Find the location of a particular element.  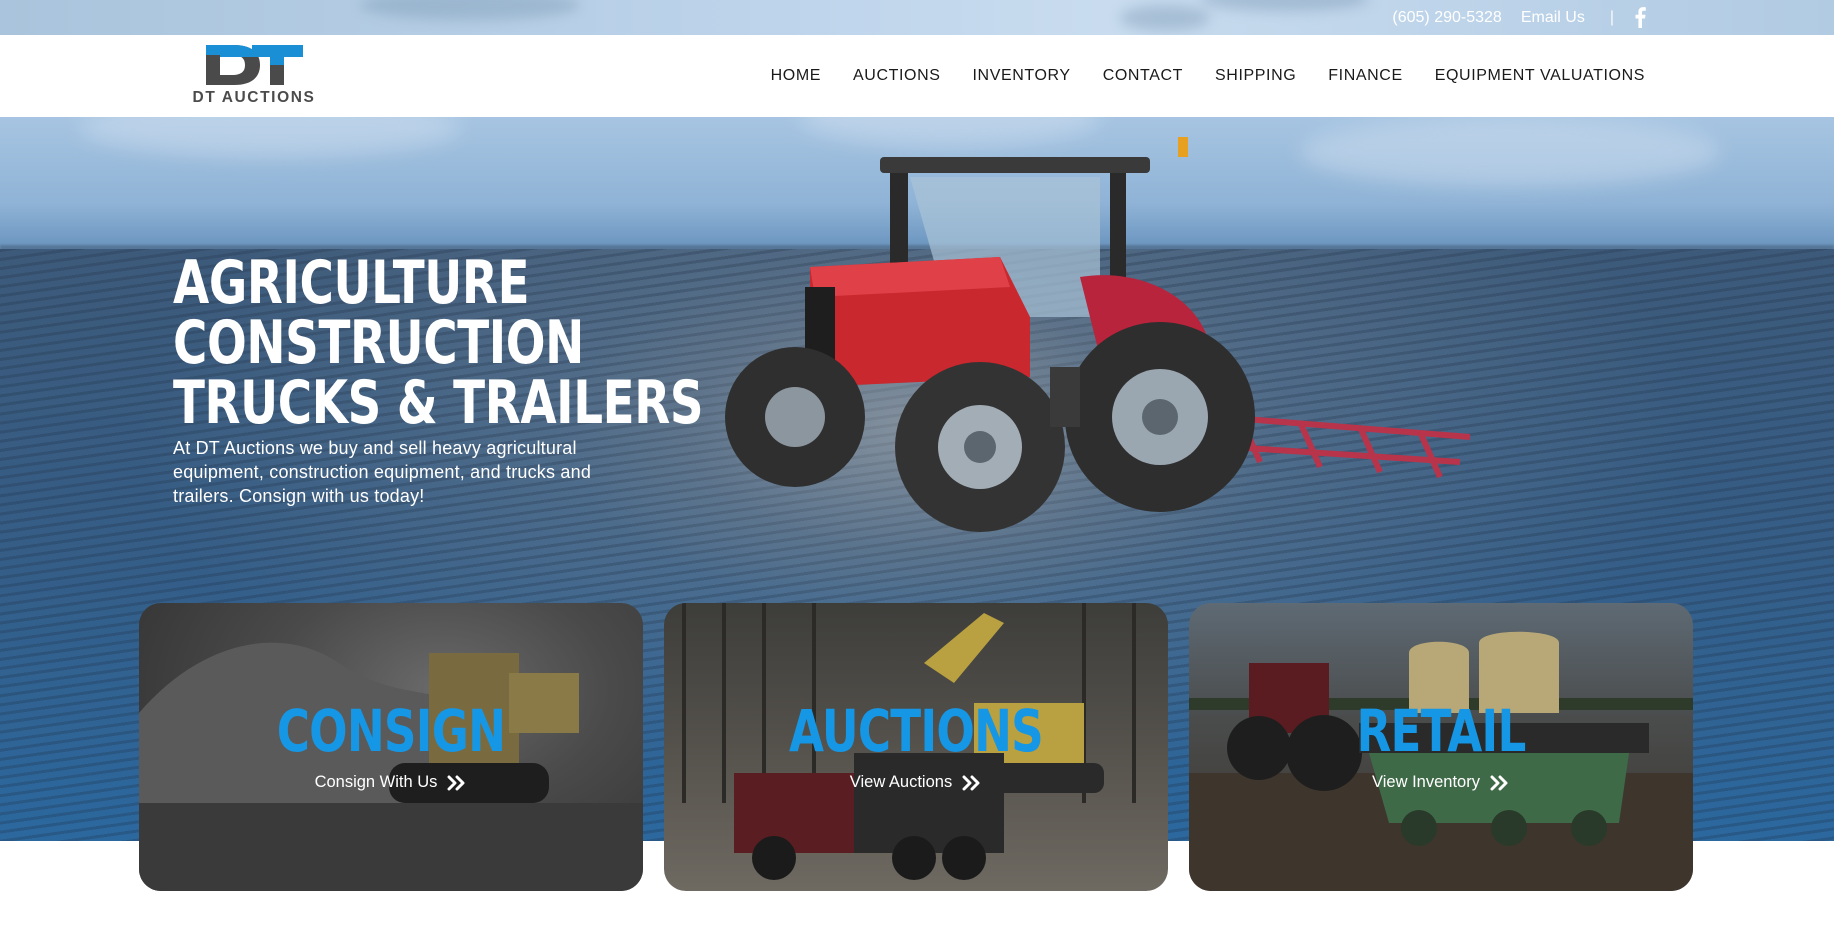

consign-with-us-link: Consign With Us is located at coordinates (391, 782).